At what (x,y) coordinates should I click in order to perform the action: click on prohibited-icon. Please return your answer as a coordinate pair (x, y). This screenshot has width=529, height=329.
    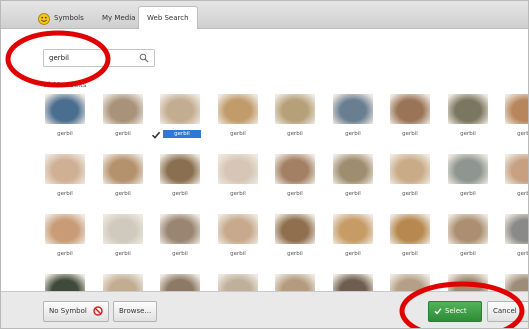
    Looking at the image, I should click on (98, 311).